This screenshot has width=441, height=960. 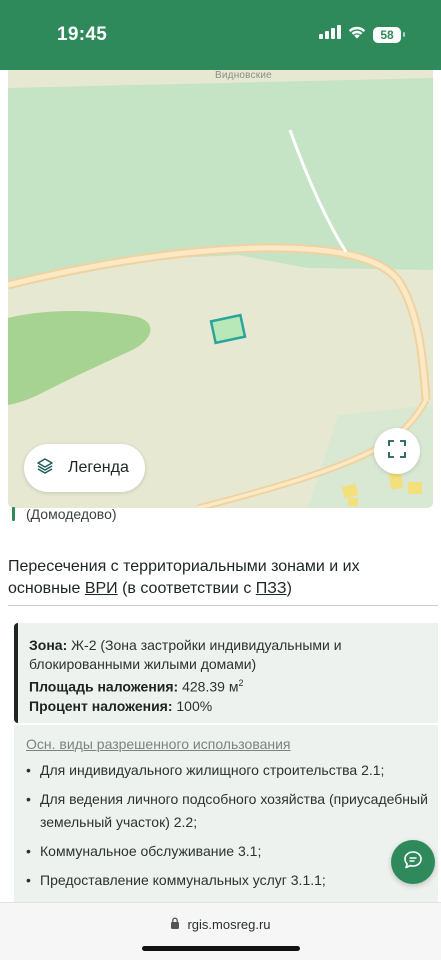 What do you see at coordinates (389, 34) in the screenshot?
I see `battery-icon: 58` at bounding box center [389, 34].